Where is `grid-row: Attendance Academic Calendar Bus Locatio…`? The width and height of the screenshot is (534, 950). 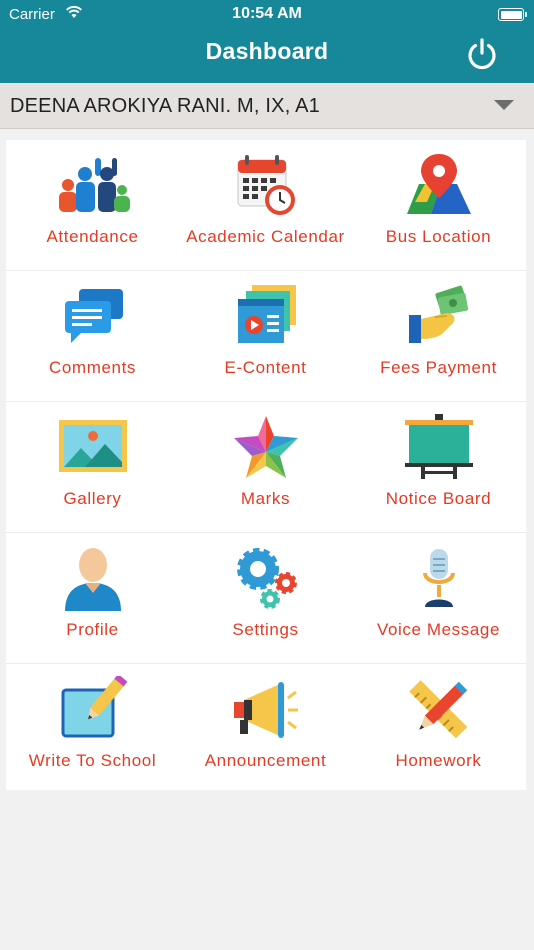
grid-row: Attendance Academic Calendar Bus Locatio… is located at coordinates (266, 205).